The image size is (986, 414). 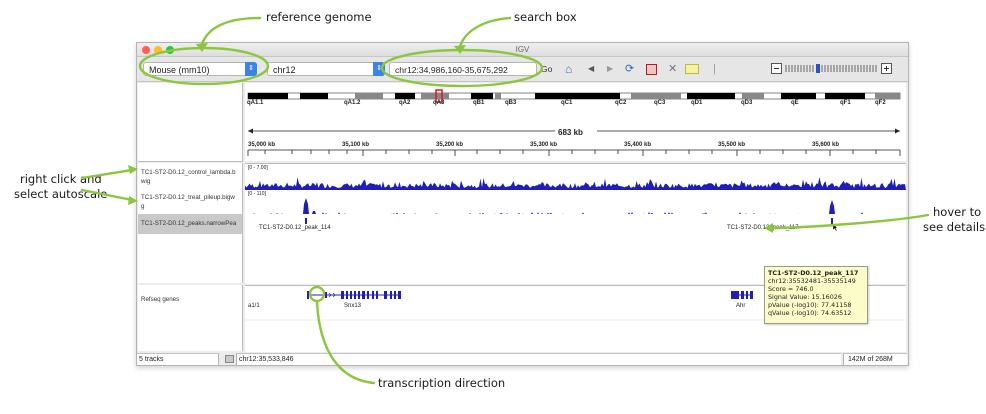 I want to click on refresh-icon: ⟳, so click(x=629, y=69).